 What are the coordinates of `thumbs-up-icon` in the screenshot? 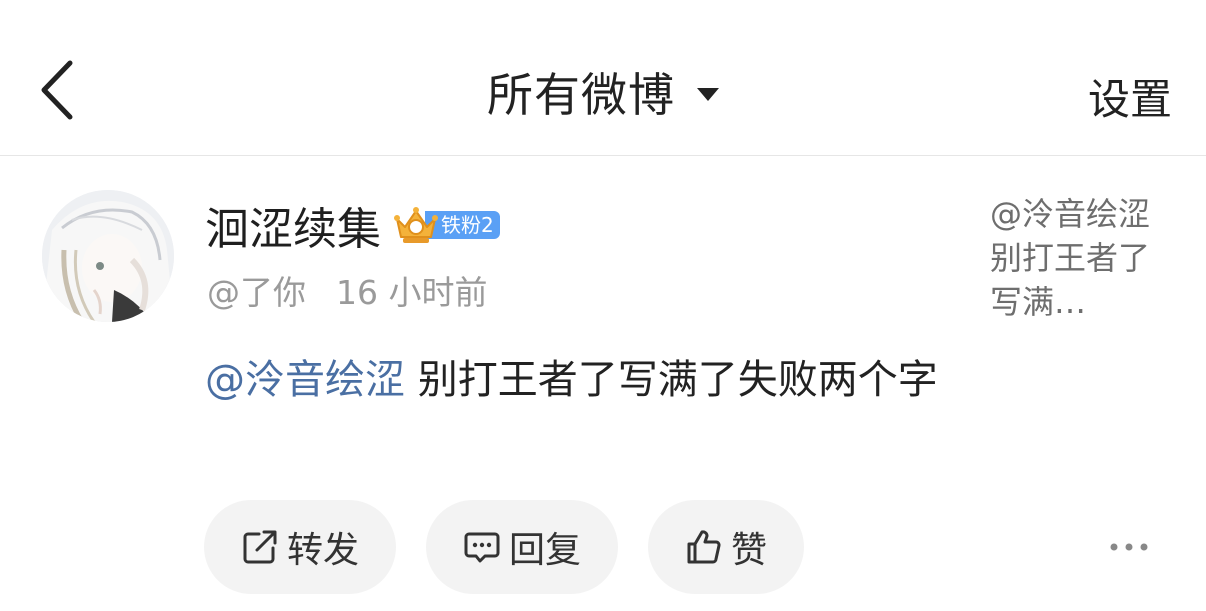 It's located at (704, 547).